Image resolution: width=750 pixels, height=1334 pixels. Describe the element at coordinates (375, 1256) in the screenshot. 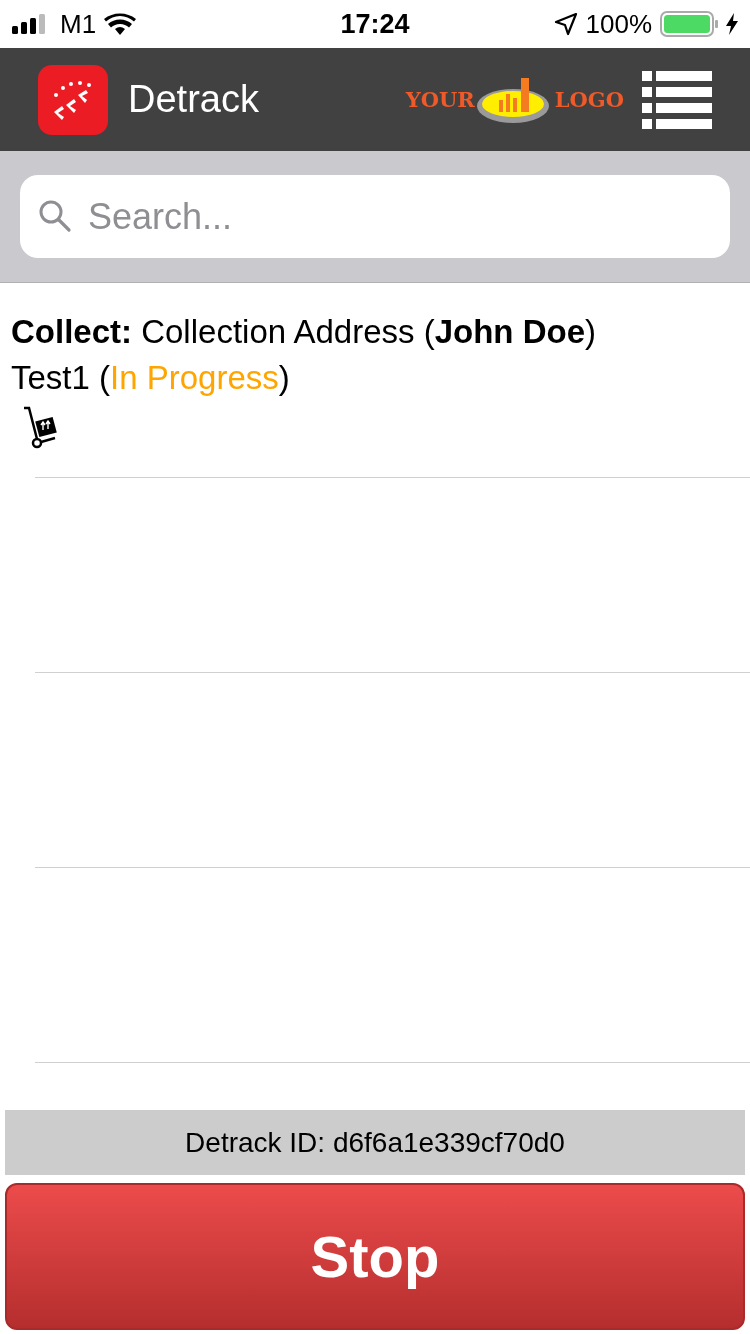

I see `stop-button: Stop` at that location.